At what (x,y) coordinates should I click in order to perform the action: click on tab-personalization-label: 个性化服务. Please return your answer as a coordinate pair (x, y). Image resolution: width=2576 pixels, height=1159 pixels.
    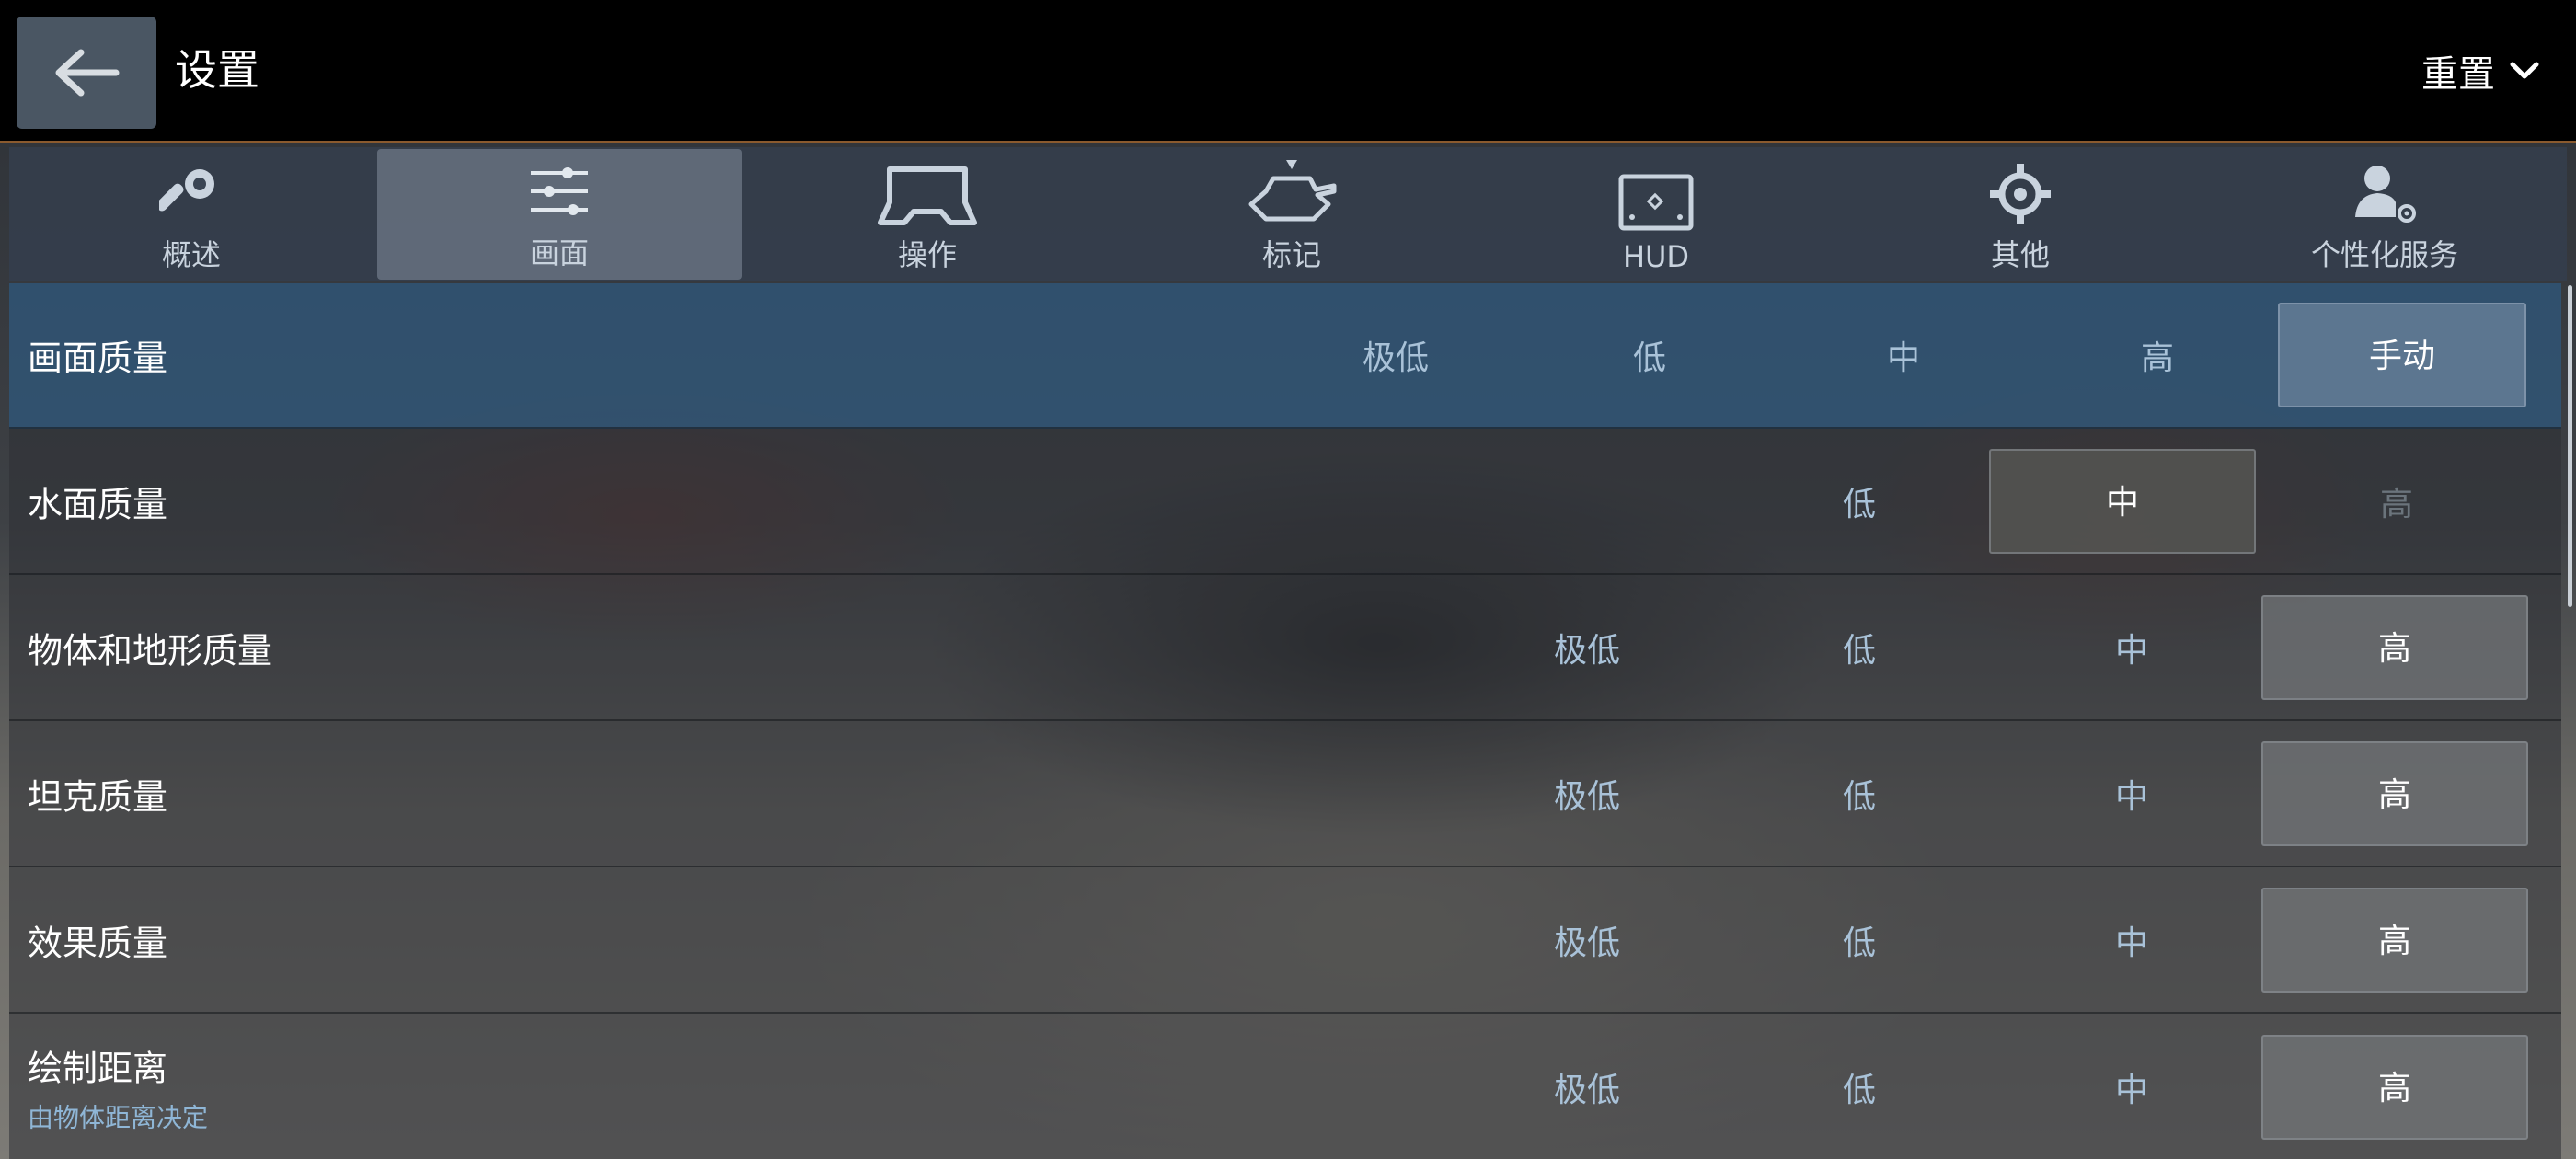
    Looking at the image, I should click on (2384, 254).